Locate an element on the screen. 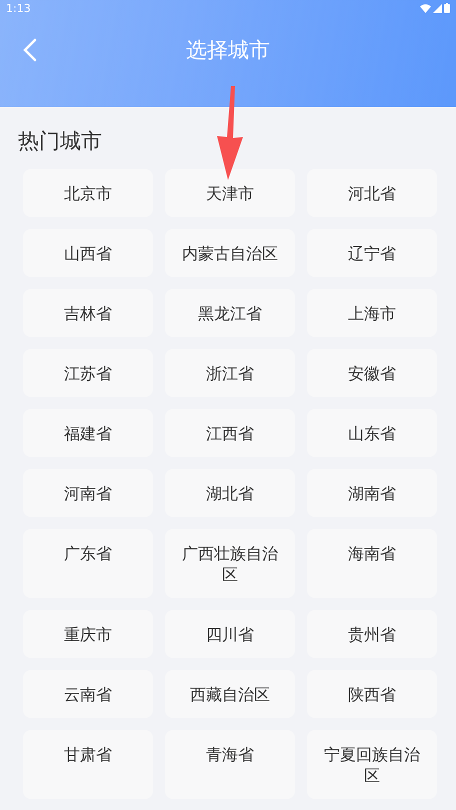 This screenshot has height=810, width=456. back-icon is located at coordinates (30, 50).